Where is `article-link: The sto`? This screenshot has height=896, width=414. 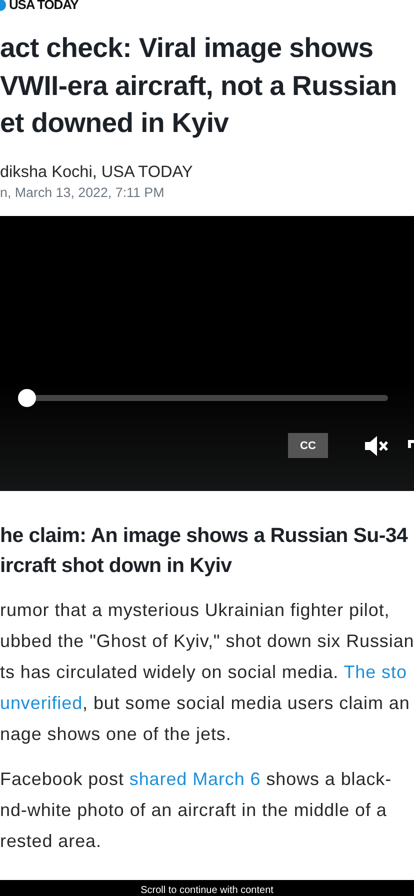
article-link: The sto is located at coordinates (375, 672).